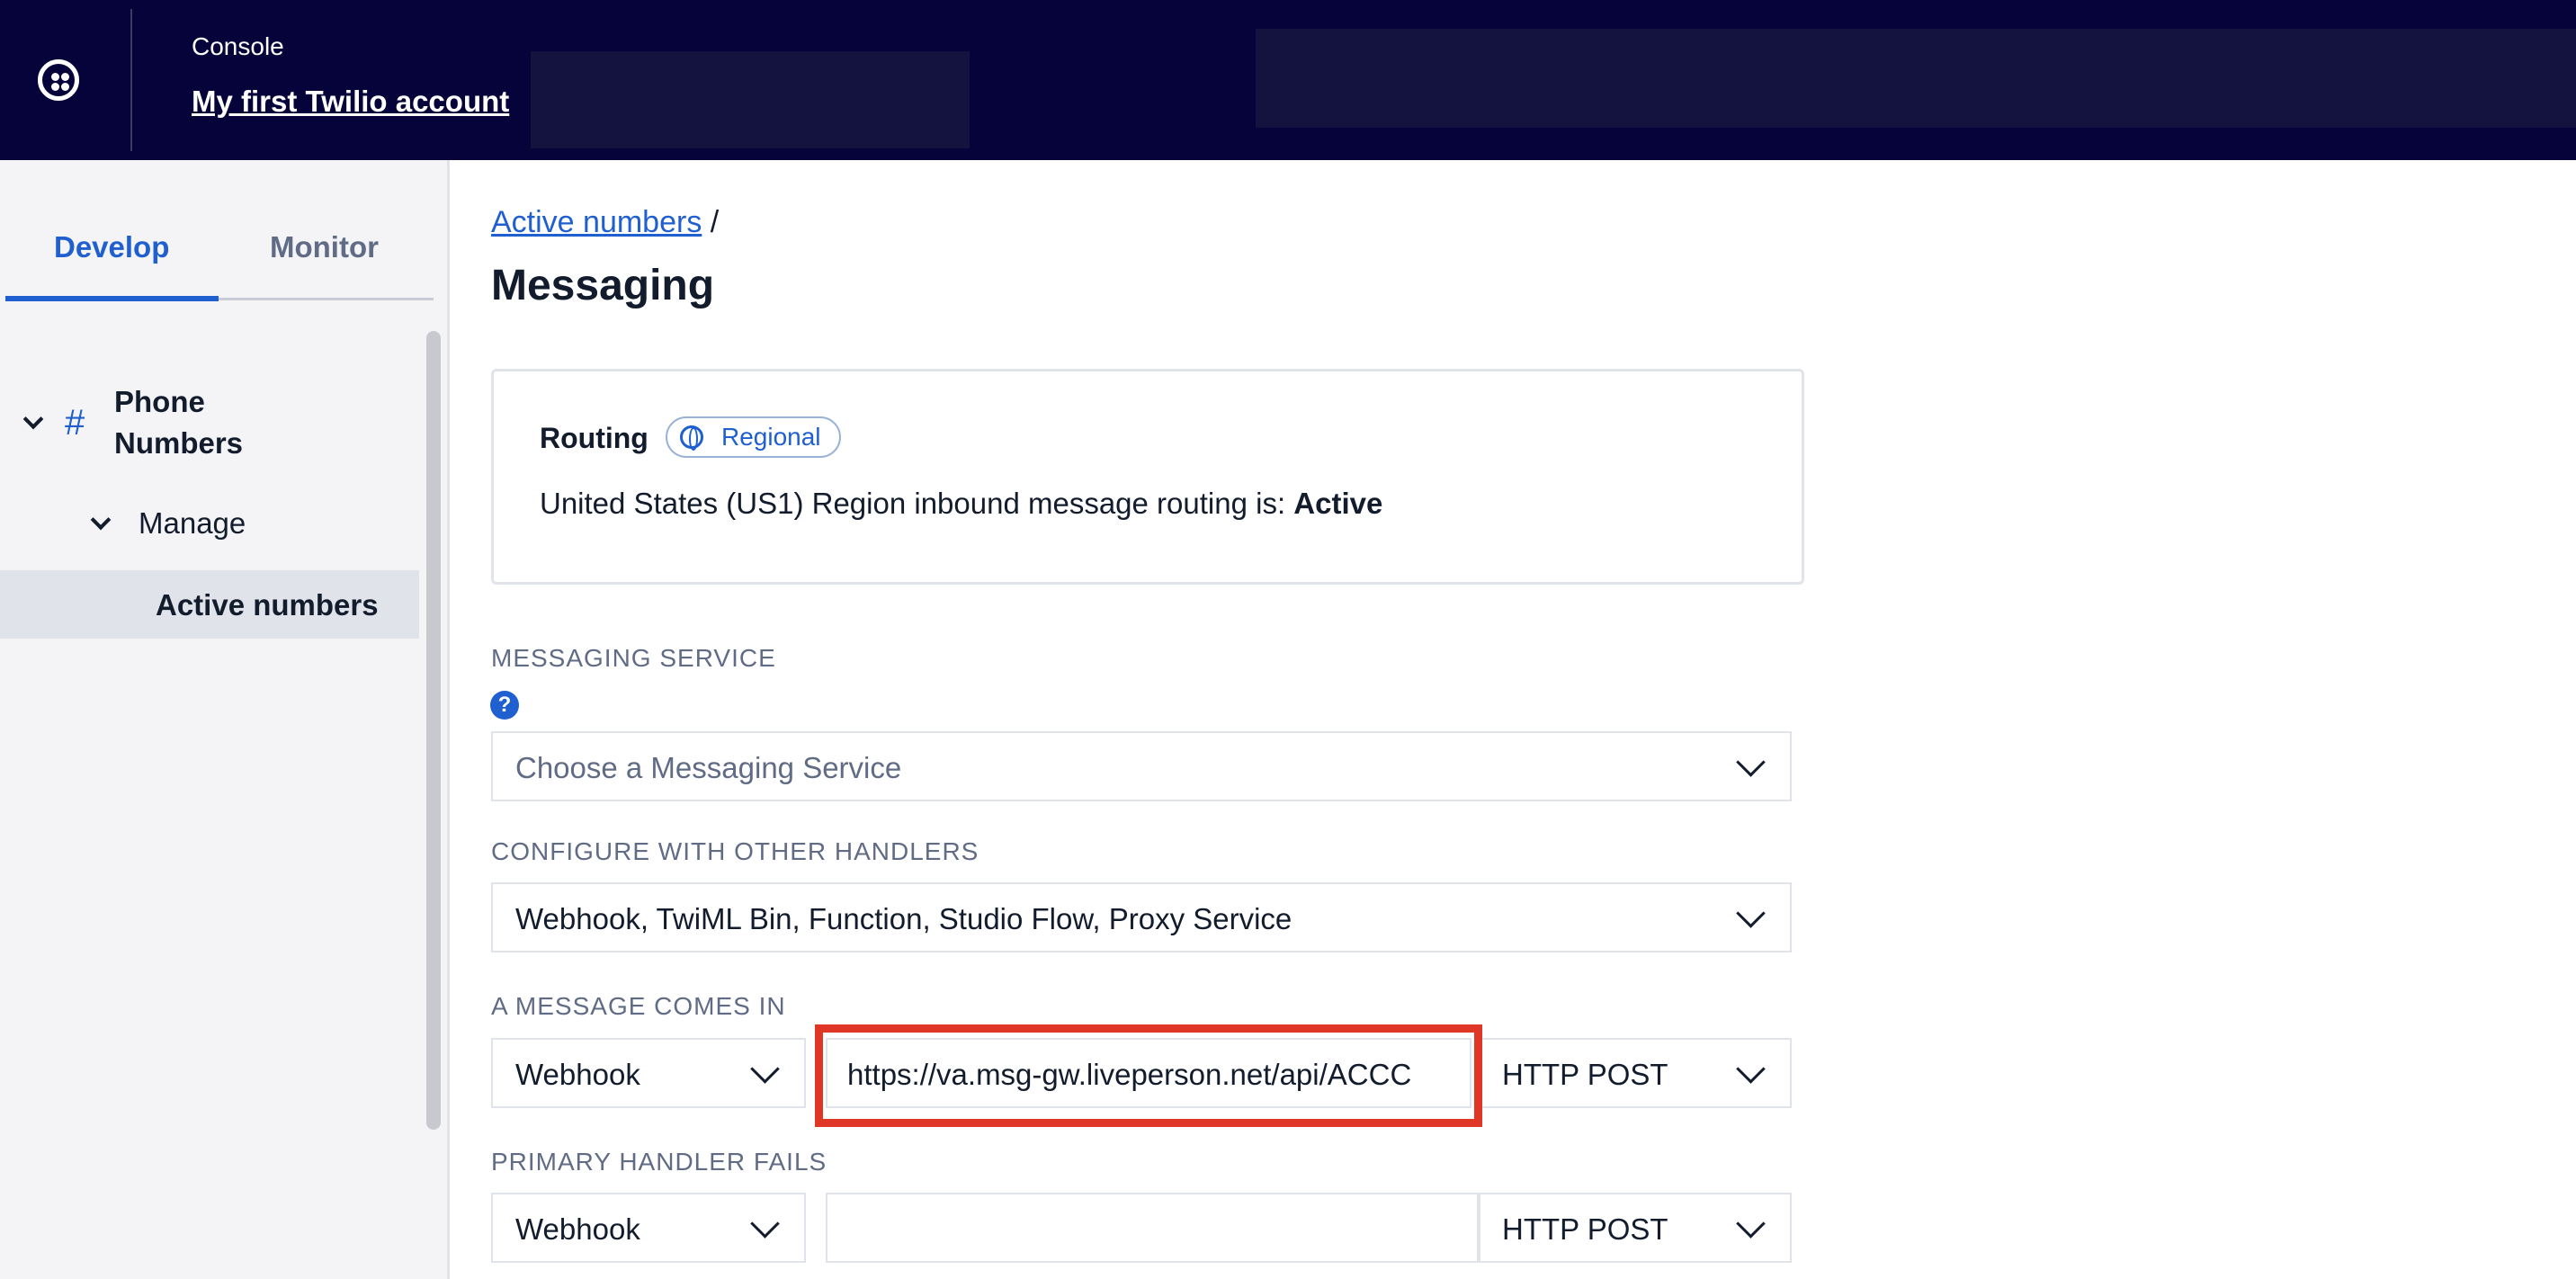 Image resolution: width=2576 pixels, height=1279 pixels. I want to click on sidebar-item-phone-numbers: Phone Numbers, so click(213, 423).